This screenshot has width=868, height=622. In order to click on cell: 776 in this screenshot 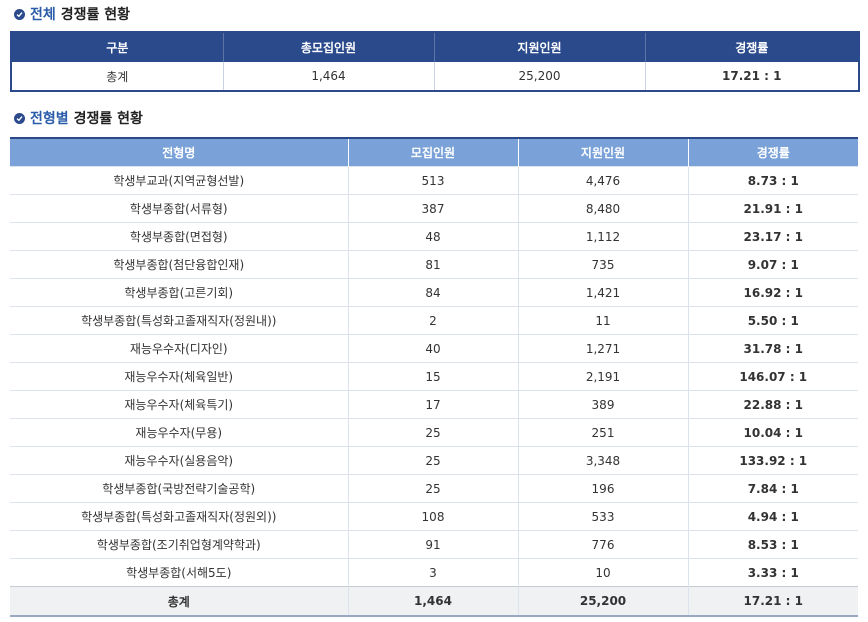, I will do `click(602, 544)`.